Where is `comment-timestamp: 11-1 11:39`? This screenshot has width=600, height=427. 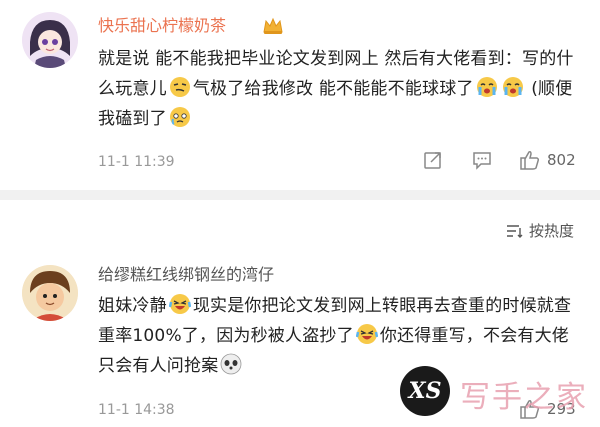
comment-timestamp: 11-1 11:39 is located at coordinates (136, 162).